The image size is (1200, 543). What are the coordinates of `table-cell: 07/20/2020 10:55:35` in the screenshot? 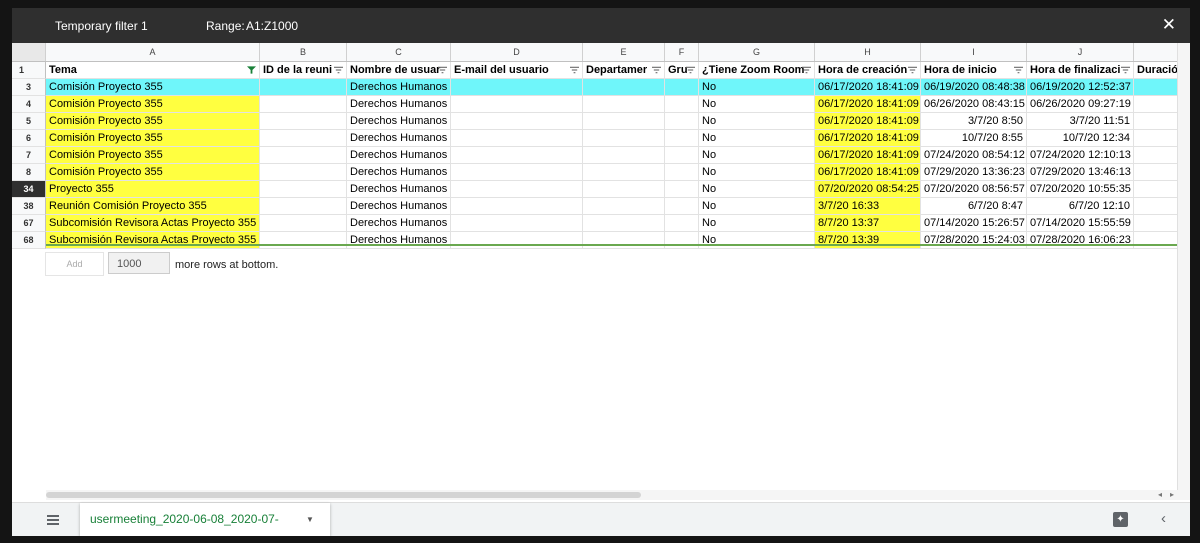 It's located at (1080, 189).